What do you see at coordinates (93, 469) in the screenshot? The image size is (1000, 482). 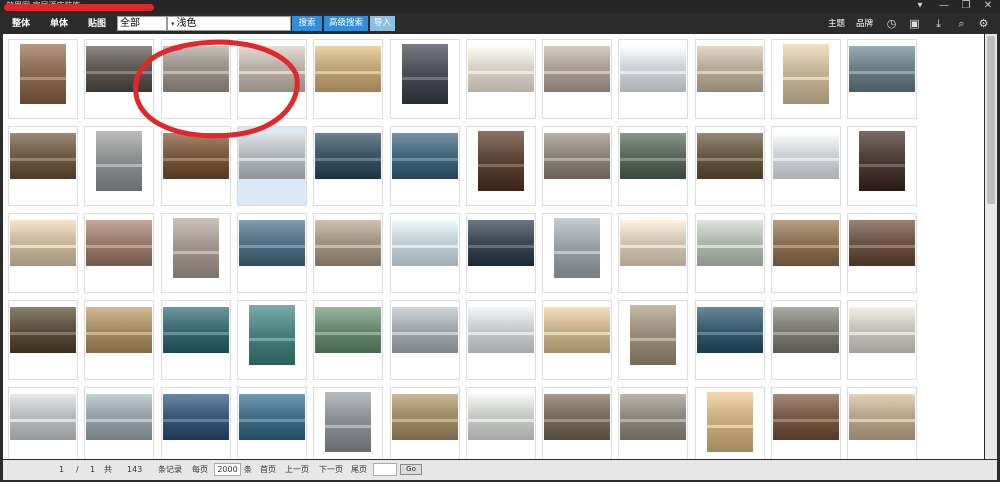 I see `total-pages: 1` at bounding box center [93, 469].